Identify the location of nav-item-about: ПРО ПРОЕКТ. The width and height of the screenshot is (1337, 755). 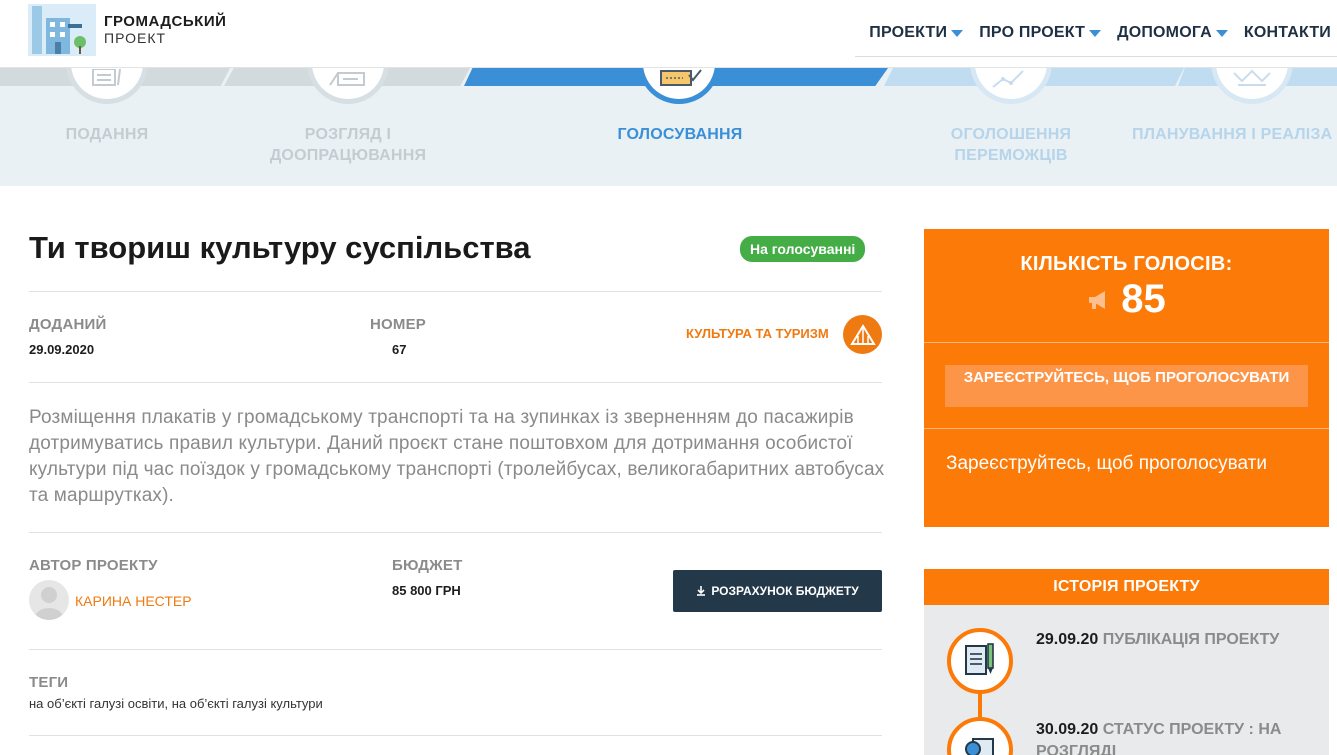
(1040, 33).